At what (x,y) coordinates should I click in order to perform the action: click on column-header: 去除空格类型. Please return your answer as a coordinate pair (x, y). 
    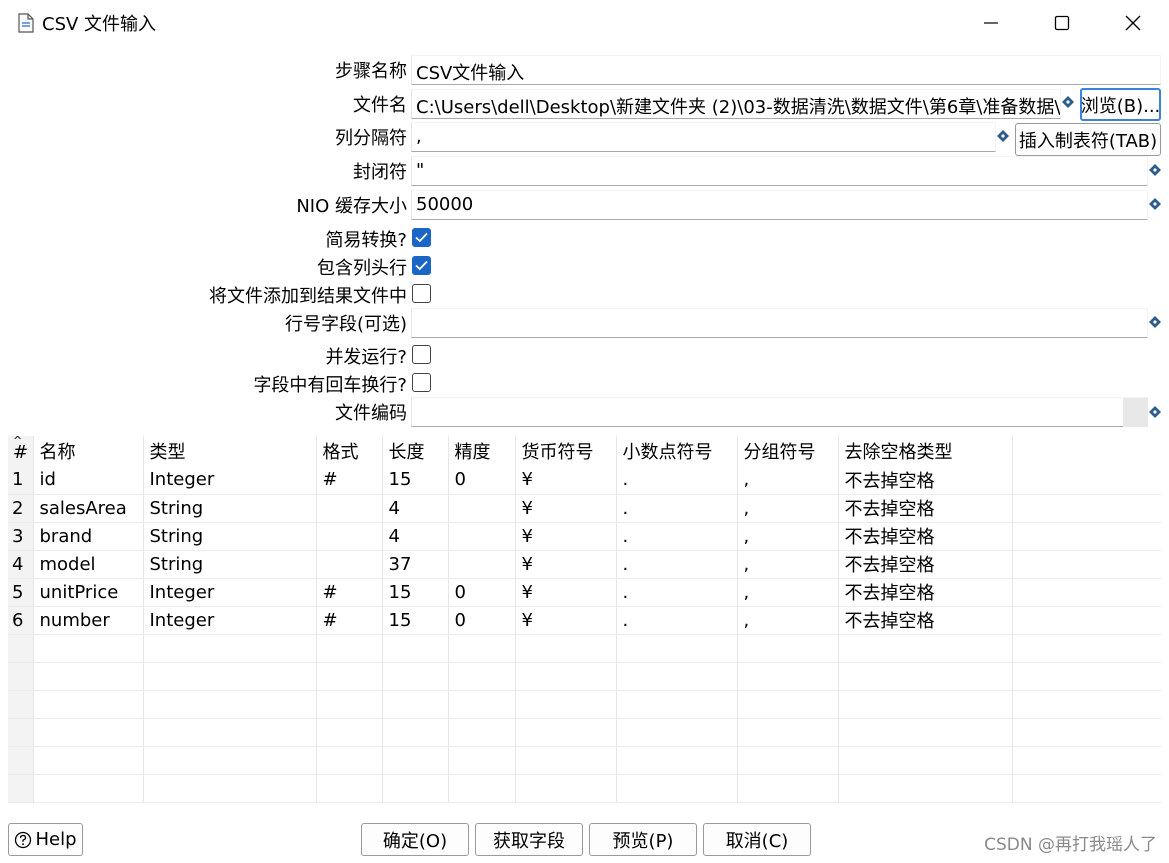
    Looking at the image, I should click on (925, 451).